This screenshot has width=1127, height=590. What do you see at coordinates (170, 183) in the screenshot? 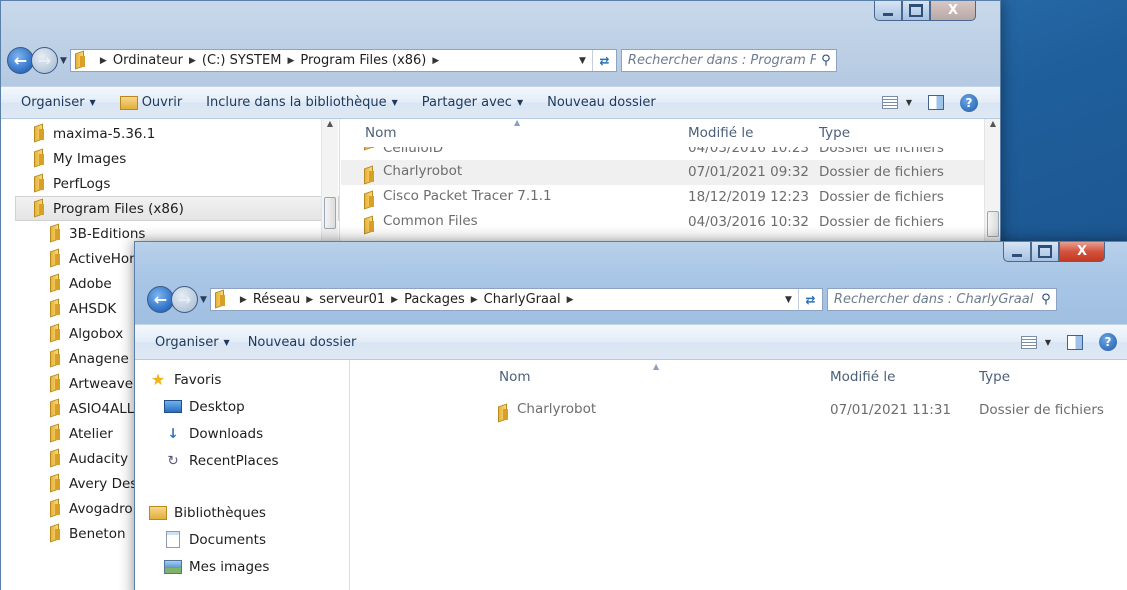
I see `tree-item: PerfLogs` at bounding box center [170, 183].